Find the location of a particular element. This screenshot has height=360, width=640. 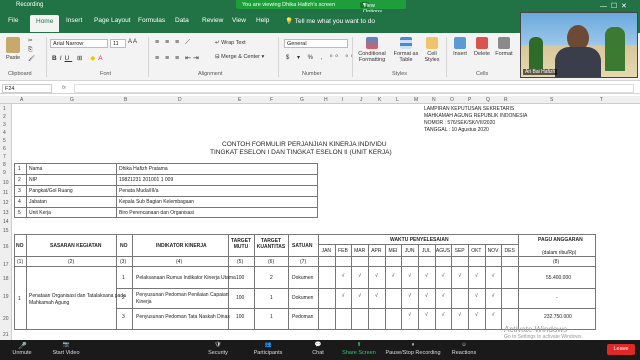

tab-review: Review is located at coordinates (212, 20).